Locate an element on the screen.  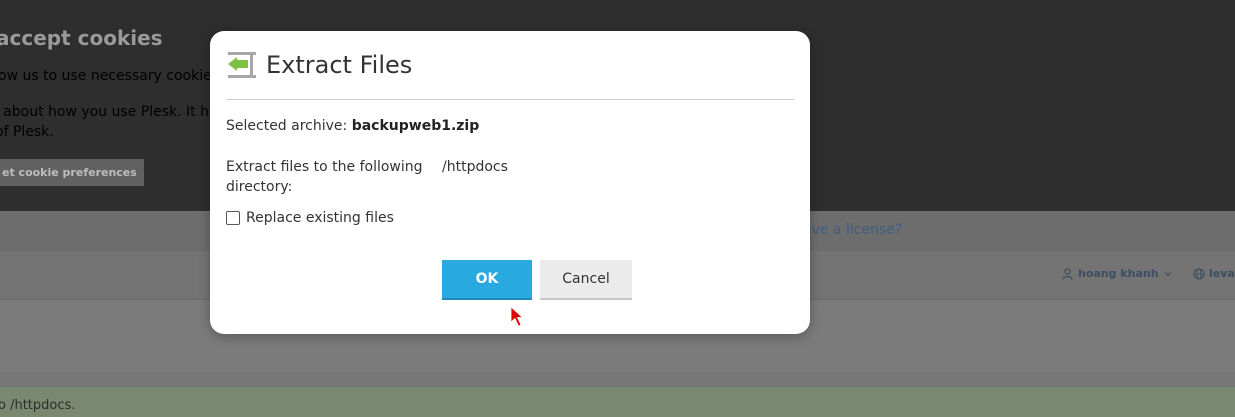
license-link: ave a license? is located at coordinates (852, 230).